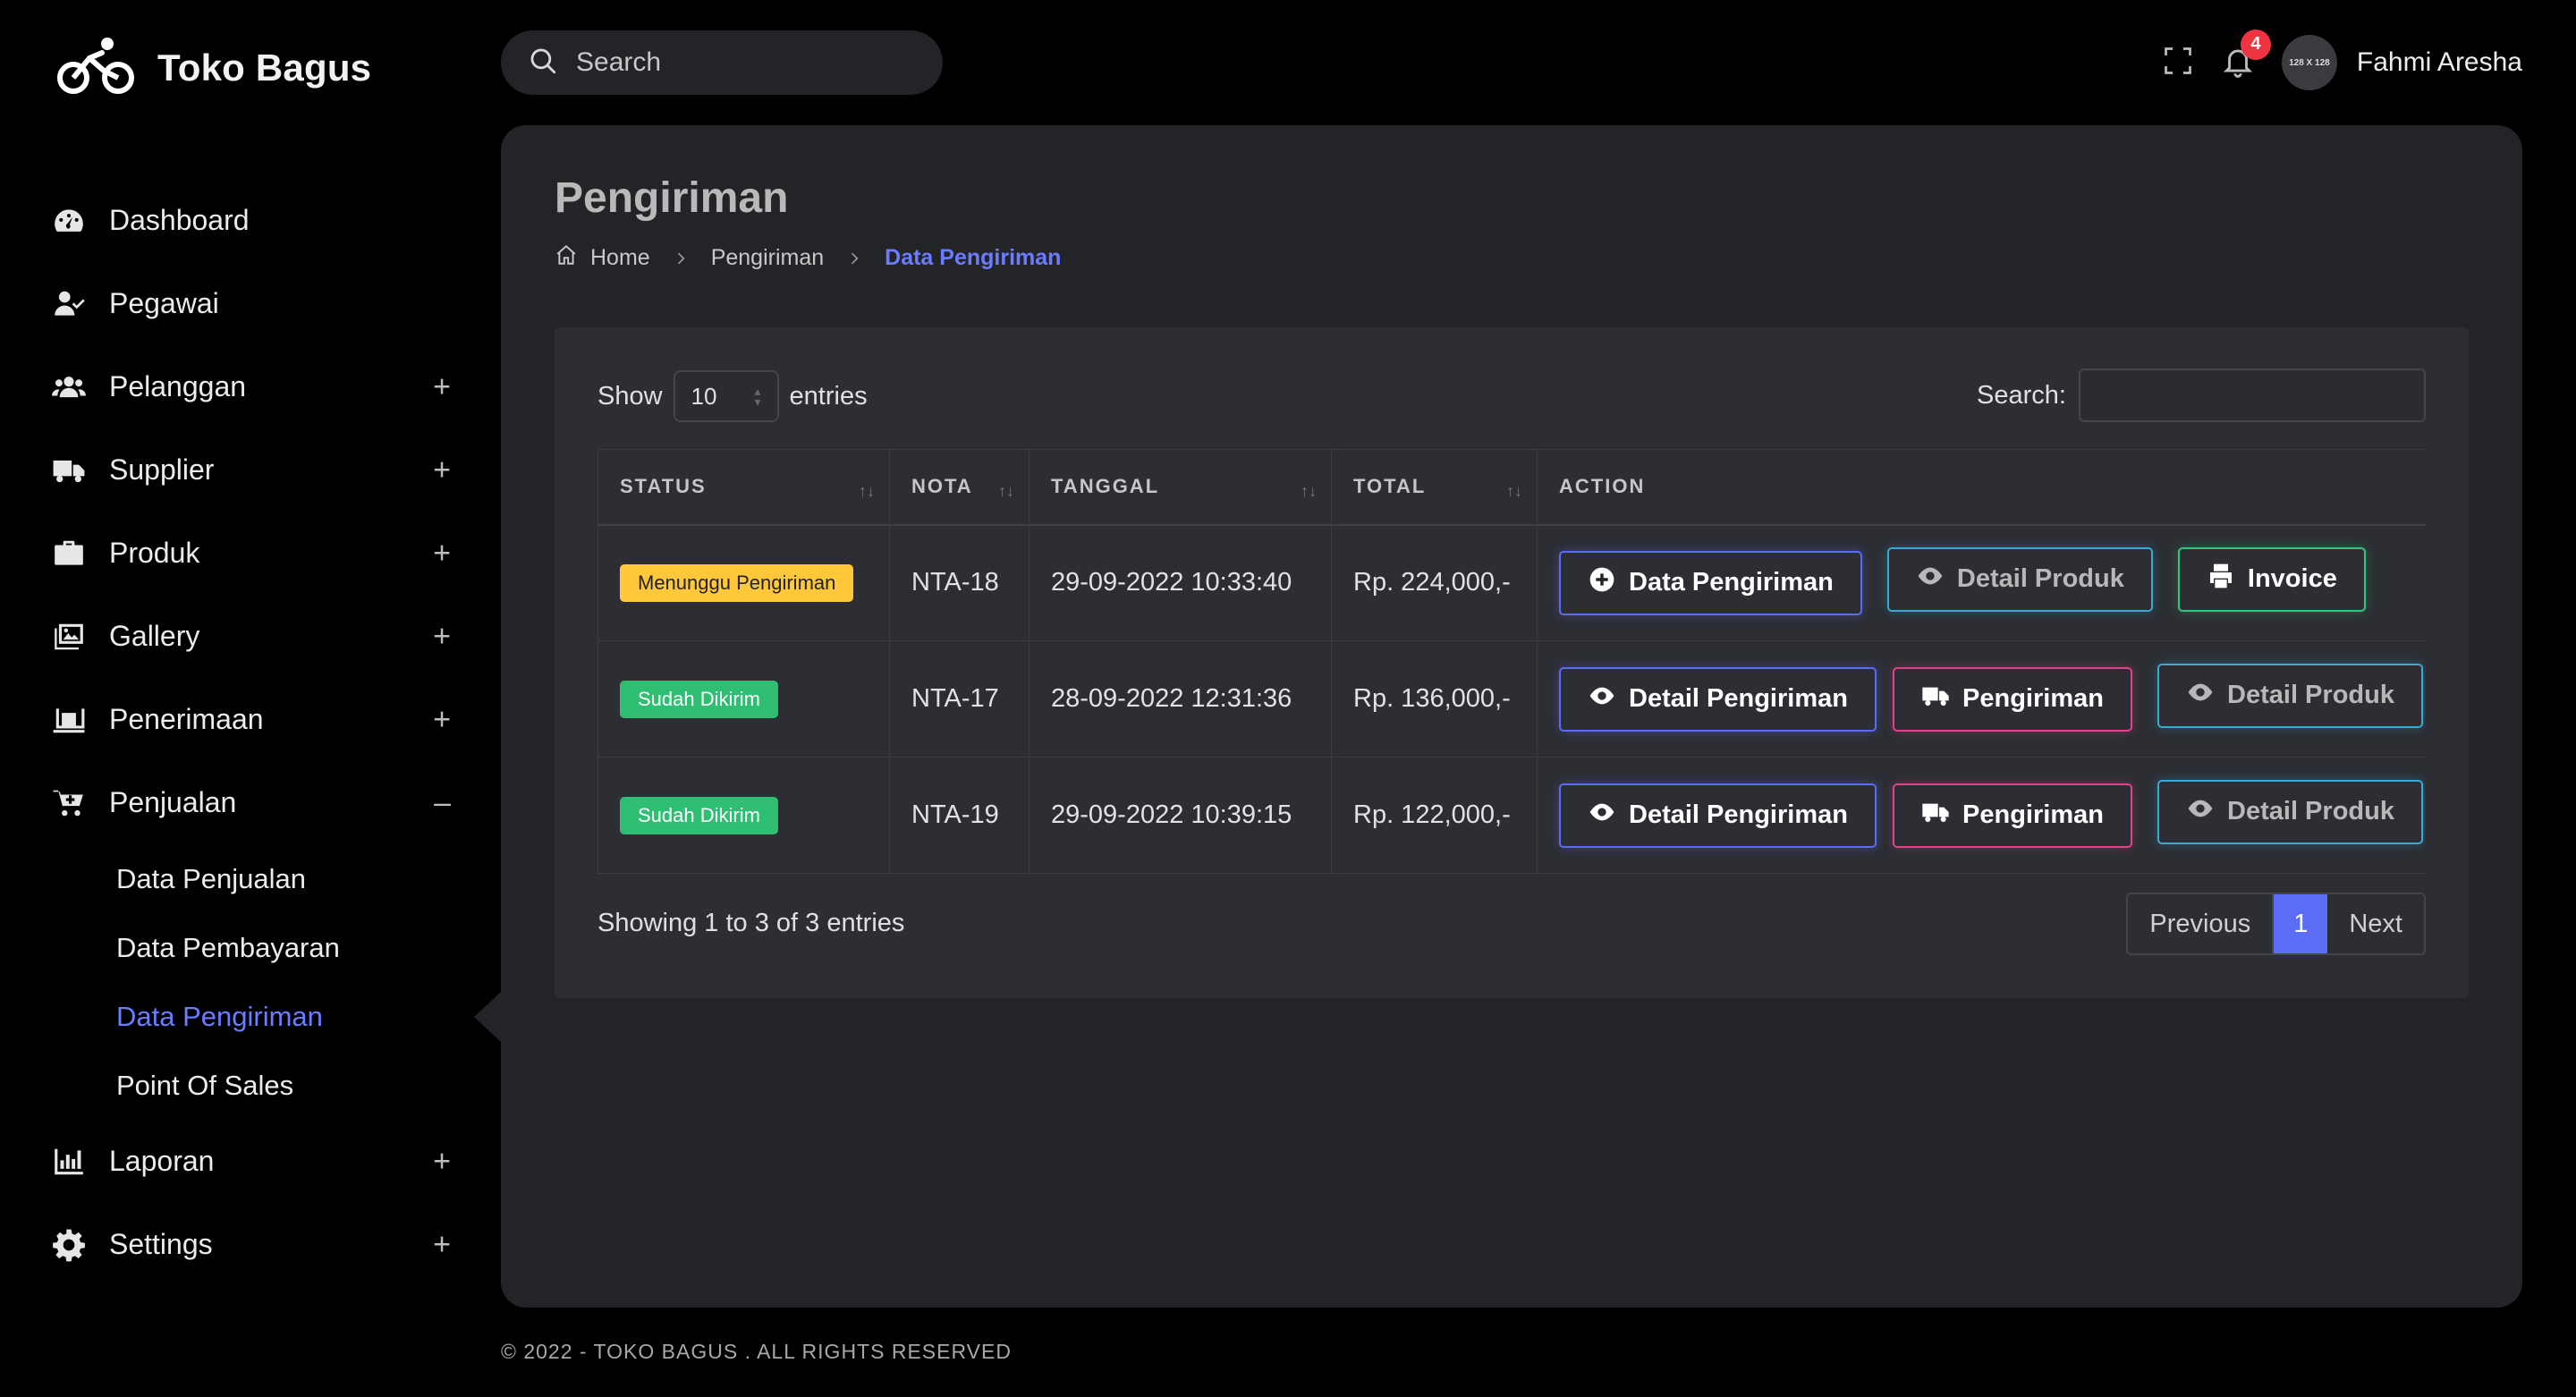 Image resolution: width=2576 pixels, height=1397 pixels. I want to click on sort-icon: ↑↓, so click(1514, 491).